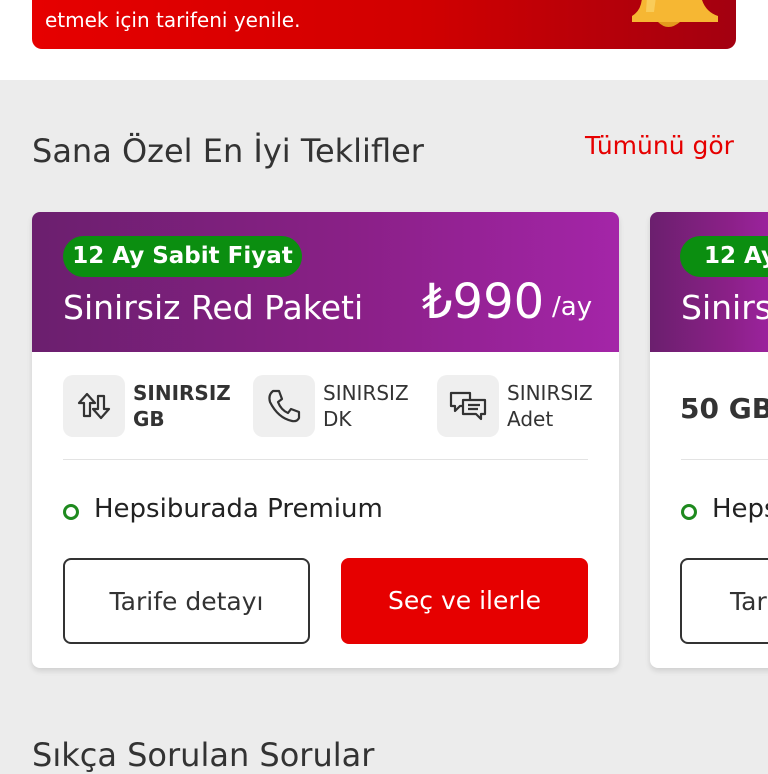 The height and width of the screenshot is (774, 768). I want to click on feature-minutes-label: SINIRSIZ DK, so click(366, 406).